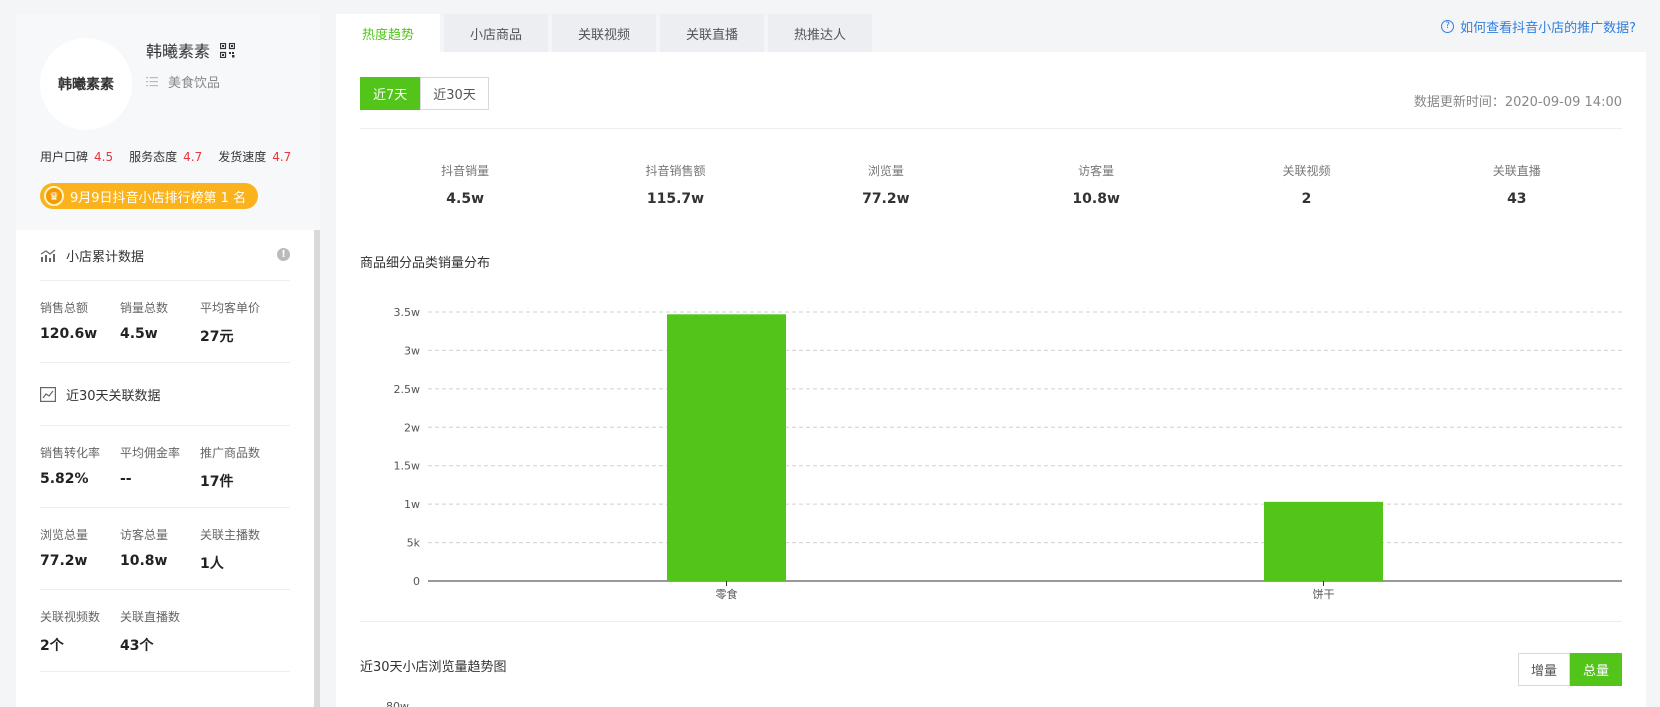  What do you see at coordinates (407, 389) in the screenshot?
I see `y-tick-label: 2.5w` at bounding box center [407, 389].